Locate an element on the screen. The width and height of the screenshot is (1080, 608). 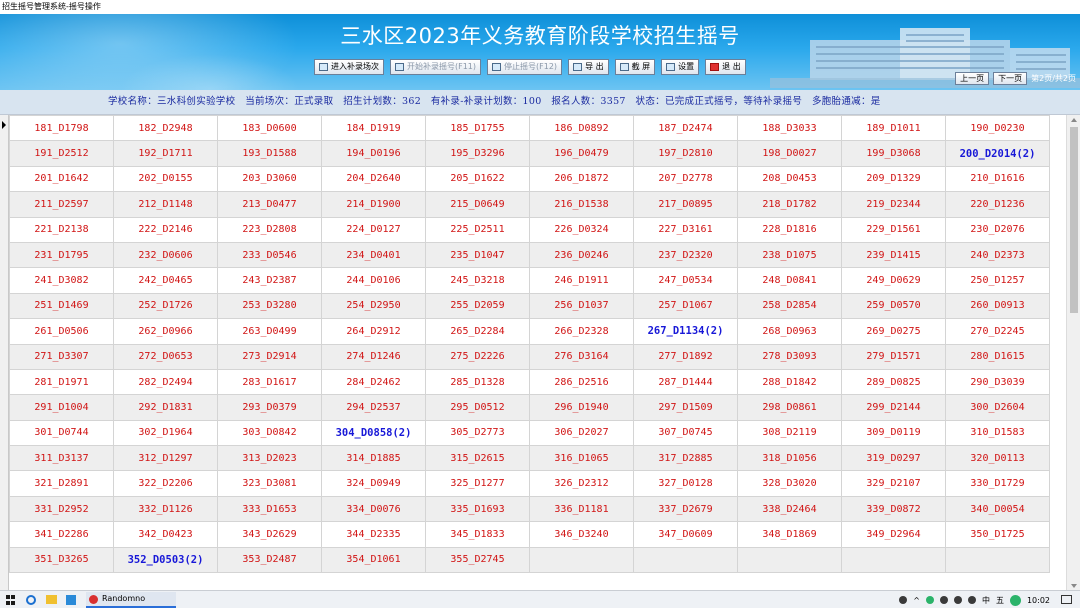
table-cell: 261_D0506 is located at coordinates (61, 331).